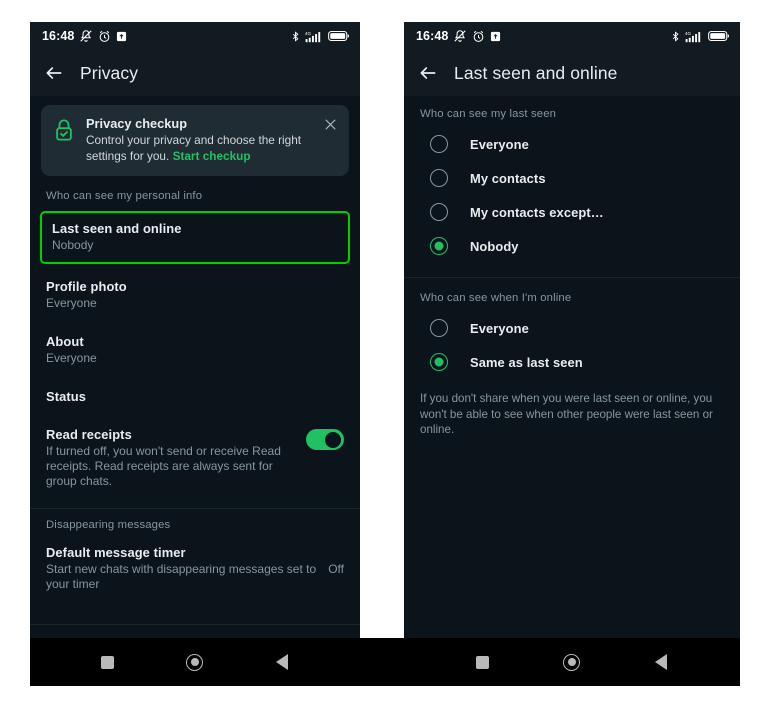 The height and width of the screenshot is (709, 764). Describe the element at coordinates (117, 228) in the screenshot. I see `row-title: Last seen and online` at that location.